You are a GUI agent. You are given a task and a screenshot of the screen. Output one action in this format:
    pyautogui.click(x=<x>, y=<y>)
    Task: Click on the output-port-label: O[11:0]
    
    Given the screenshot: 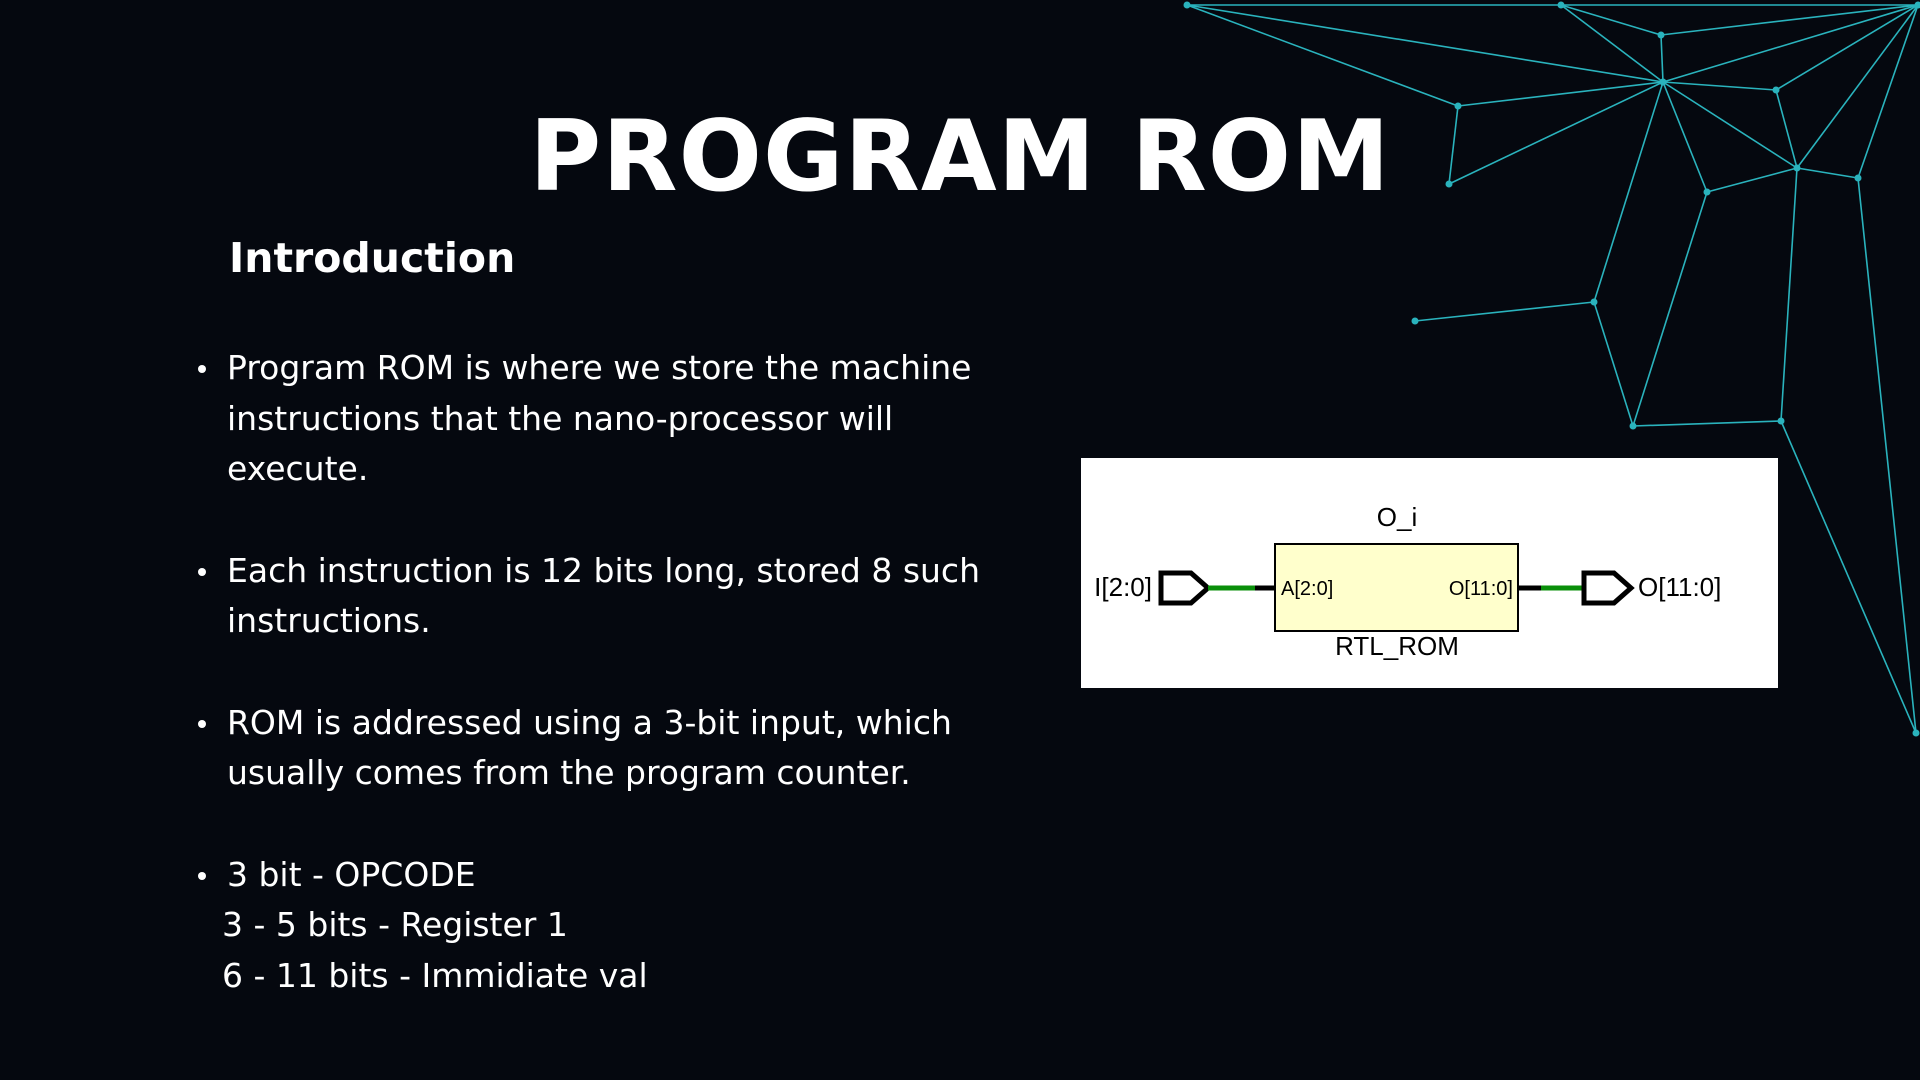 What is the action you would take?
    pyautogui.click(x=1679, y=587)
    